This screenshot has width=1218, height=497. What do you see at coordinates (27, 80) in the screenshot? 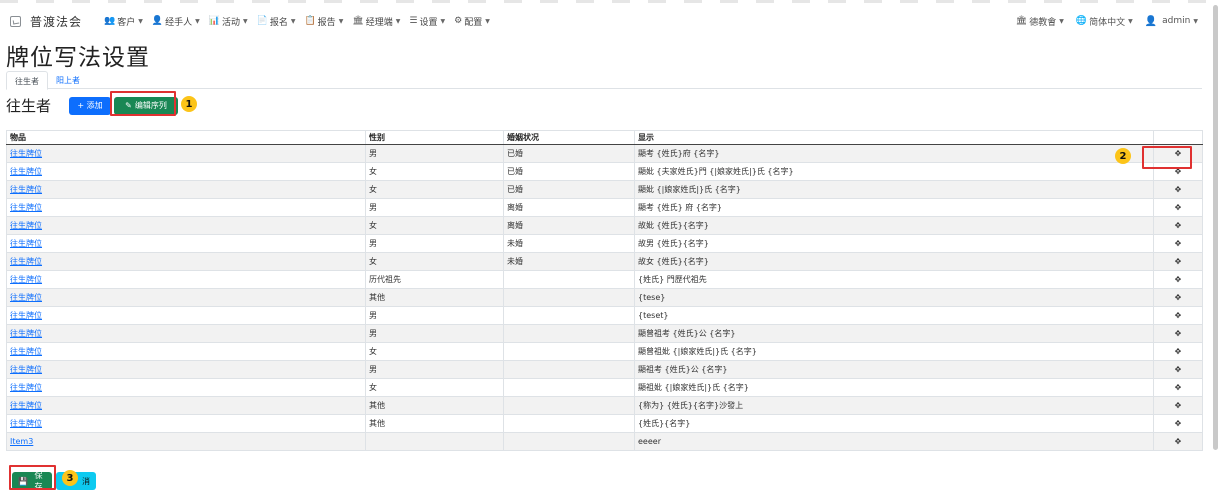
I see `tab-deceased: 往生者` at bounding box center [27, 80].